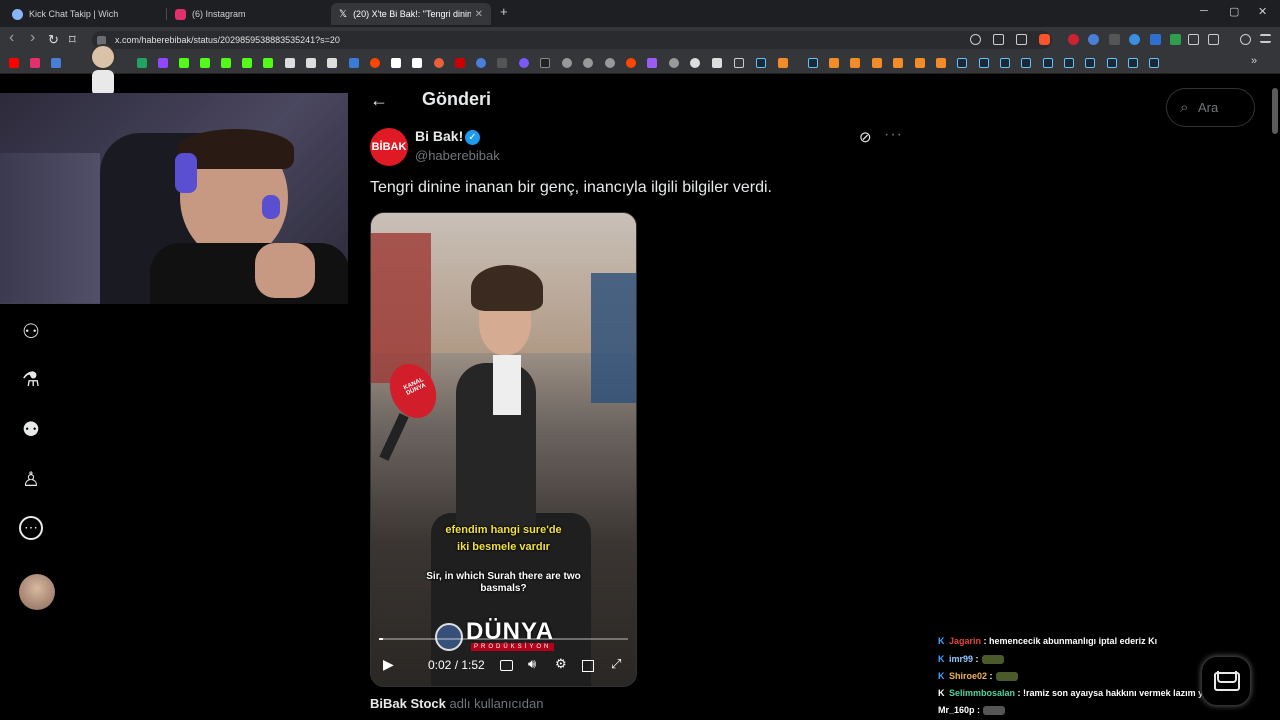 This screenshot has height=720, width=1280. I want to click on forward-button: ›, so click(32, 38).